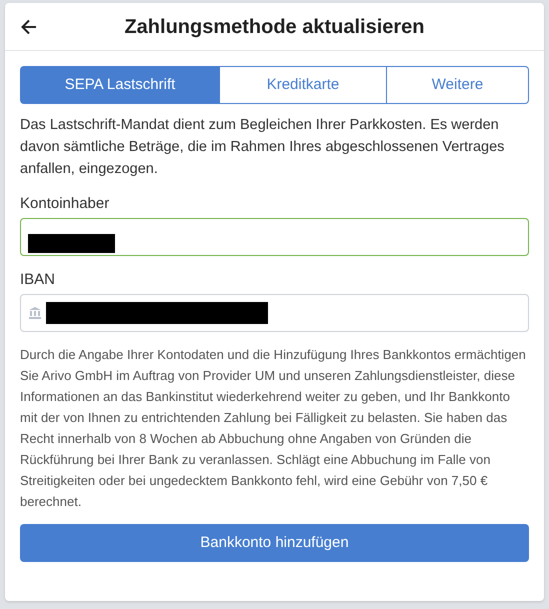 The width and height of the screenshot is (549, 609). What do you see at coordinates (65, 204) in the screenshot?
I see `field-label: Kontoinhaber` at bounding box center [65, 204].